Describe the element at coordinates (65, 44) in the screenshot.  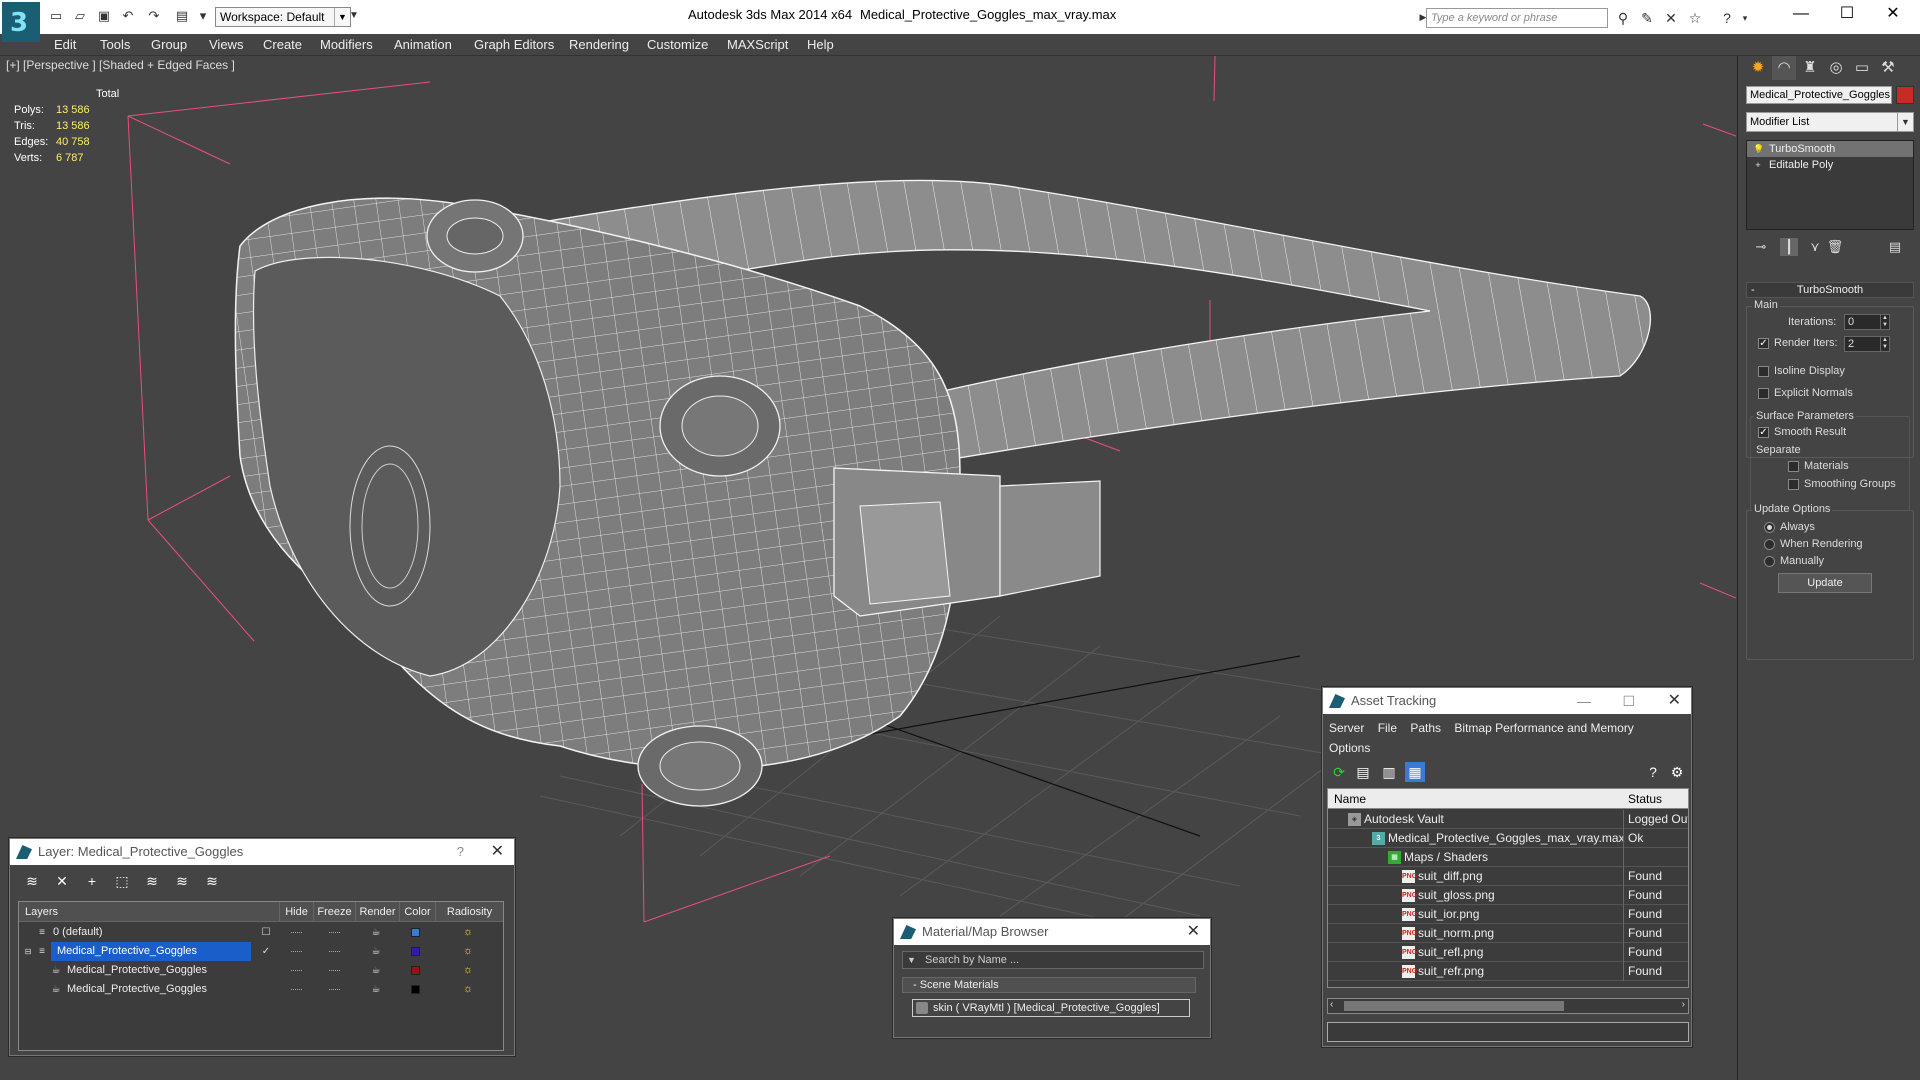
I see `menu-edit: Edit` at that location.